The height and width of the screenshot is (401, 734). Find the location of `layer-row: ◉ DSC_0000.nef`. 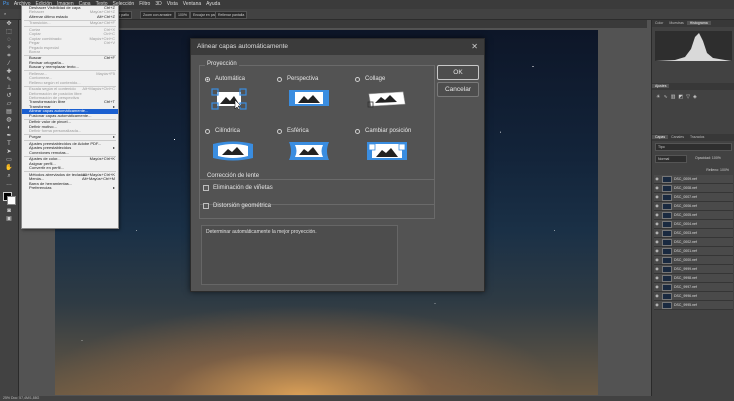

layer-row: ◉ DSC_0000.nef is located at coordinates (693, 260).